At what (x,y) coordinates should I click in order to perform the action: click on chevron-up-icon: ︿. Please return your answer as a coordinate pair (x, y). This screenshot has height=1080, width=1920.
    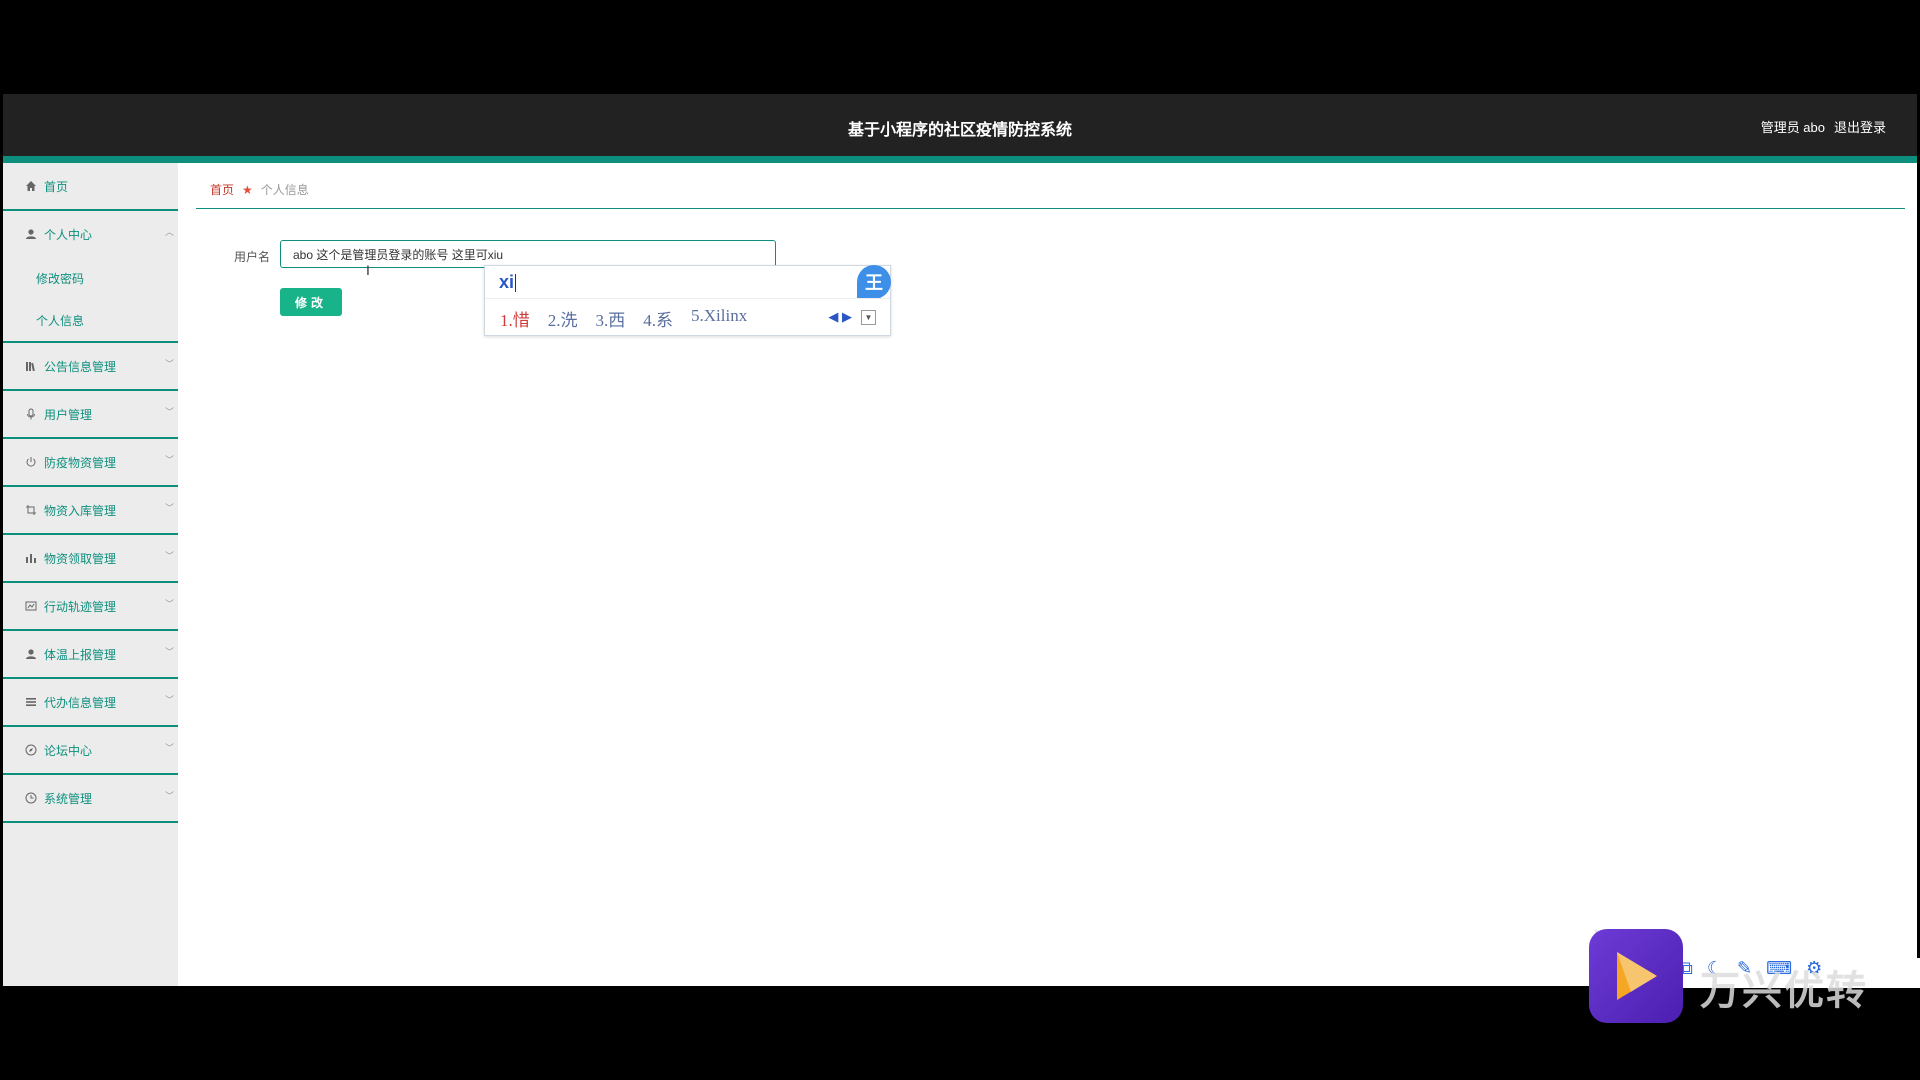
    Looking at the image, I should click on (169, 232).